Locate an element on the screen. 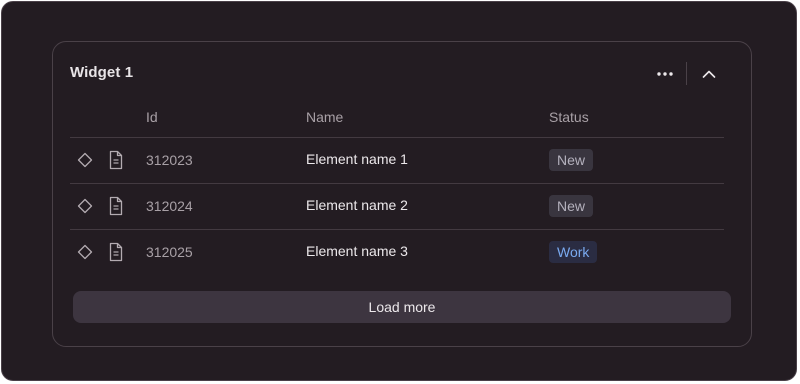 The image size is (800, 384). row-name: Element name 3 is located at coordinates (357, 251).